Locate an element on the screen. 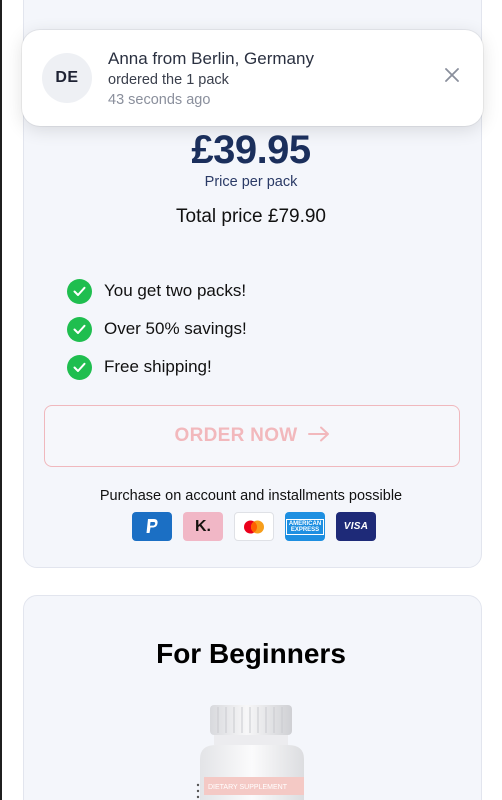  feature-item: Over 50% savings! is located at coordinates (157, 329).